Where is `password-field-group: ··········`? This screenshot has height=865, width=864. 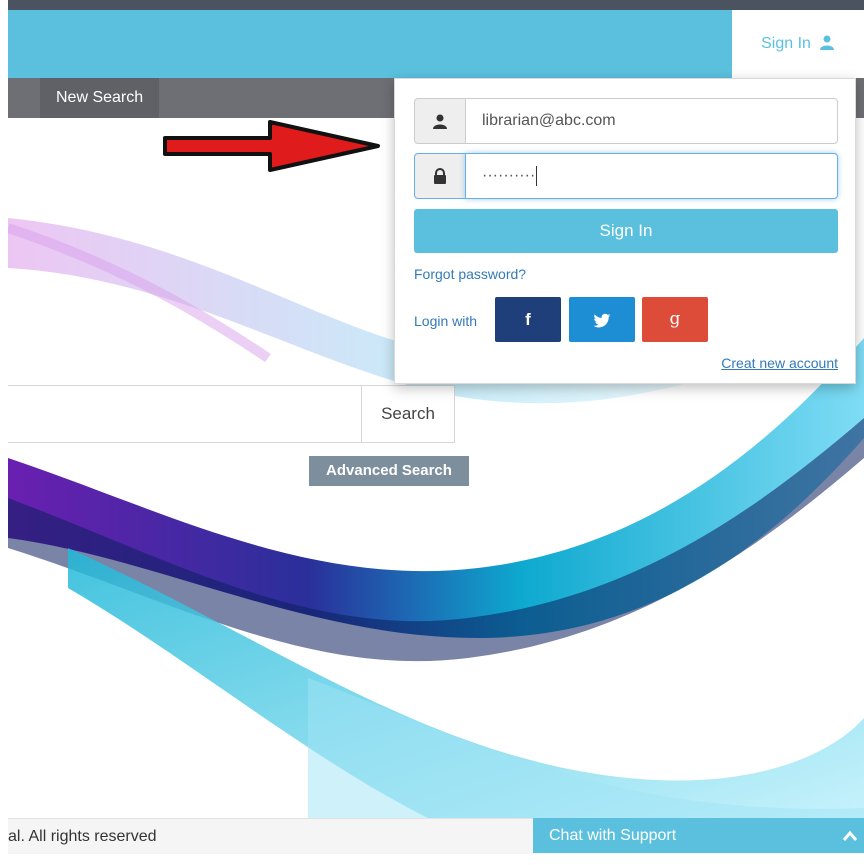
password-field-group: ·········· is located at coordinates (626, 176).